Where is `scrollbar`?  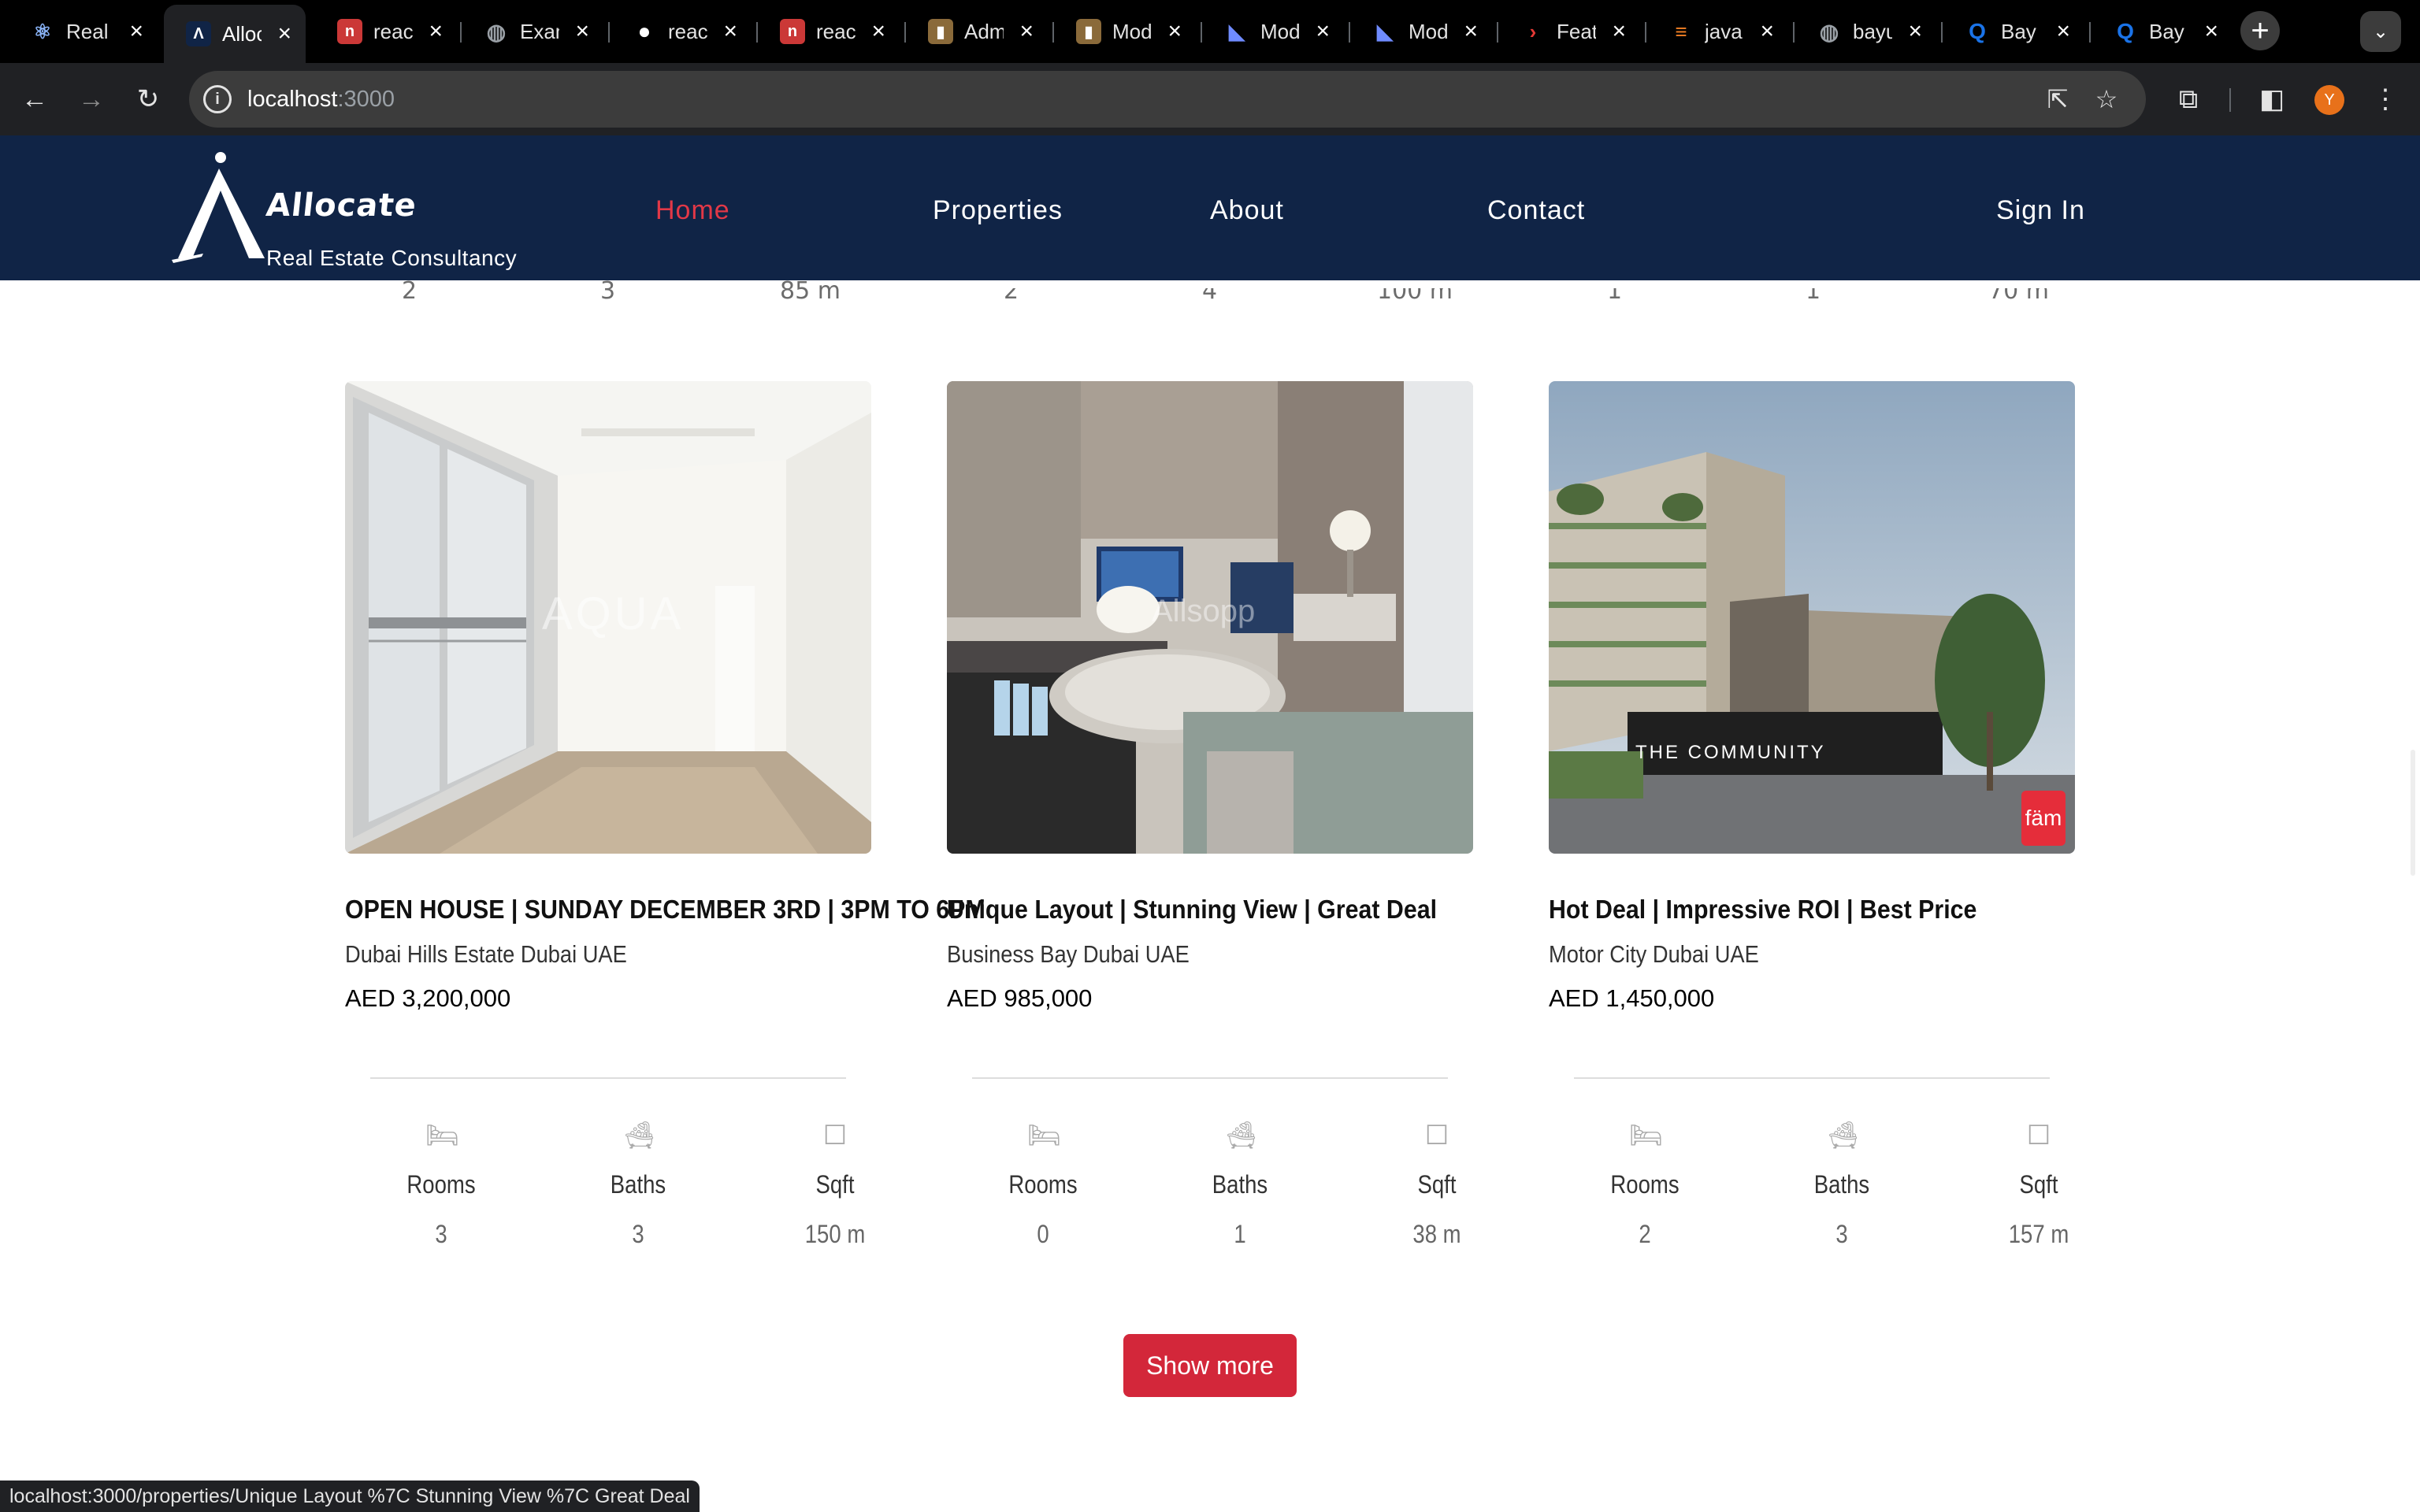 scrollbar is located at coordinates (2413, 813).